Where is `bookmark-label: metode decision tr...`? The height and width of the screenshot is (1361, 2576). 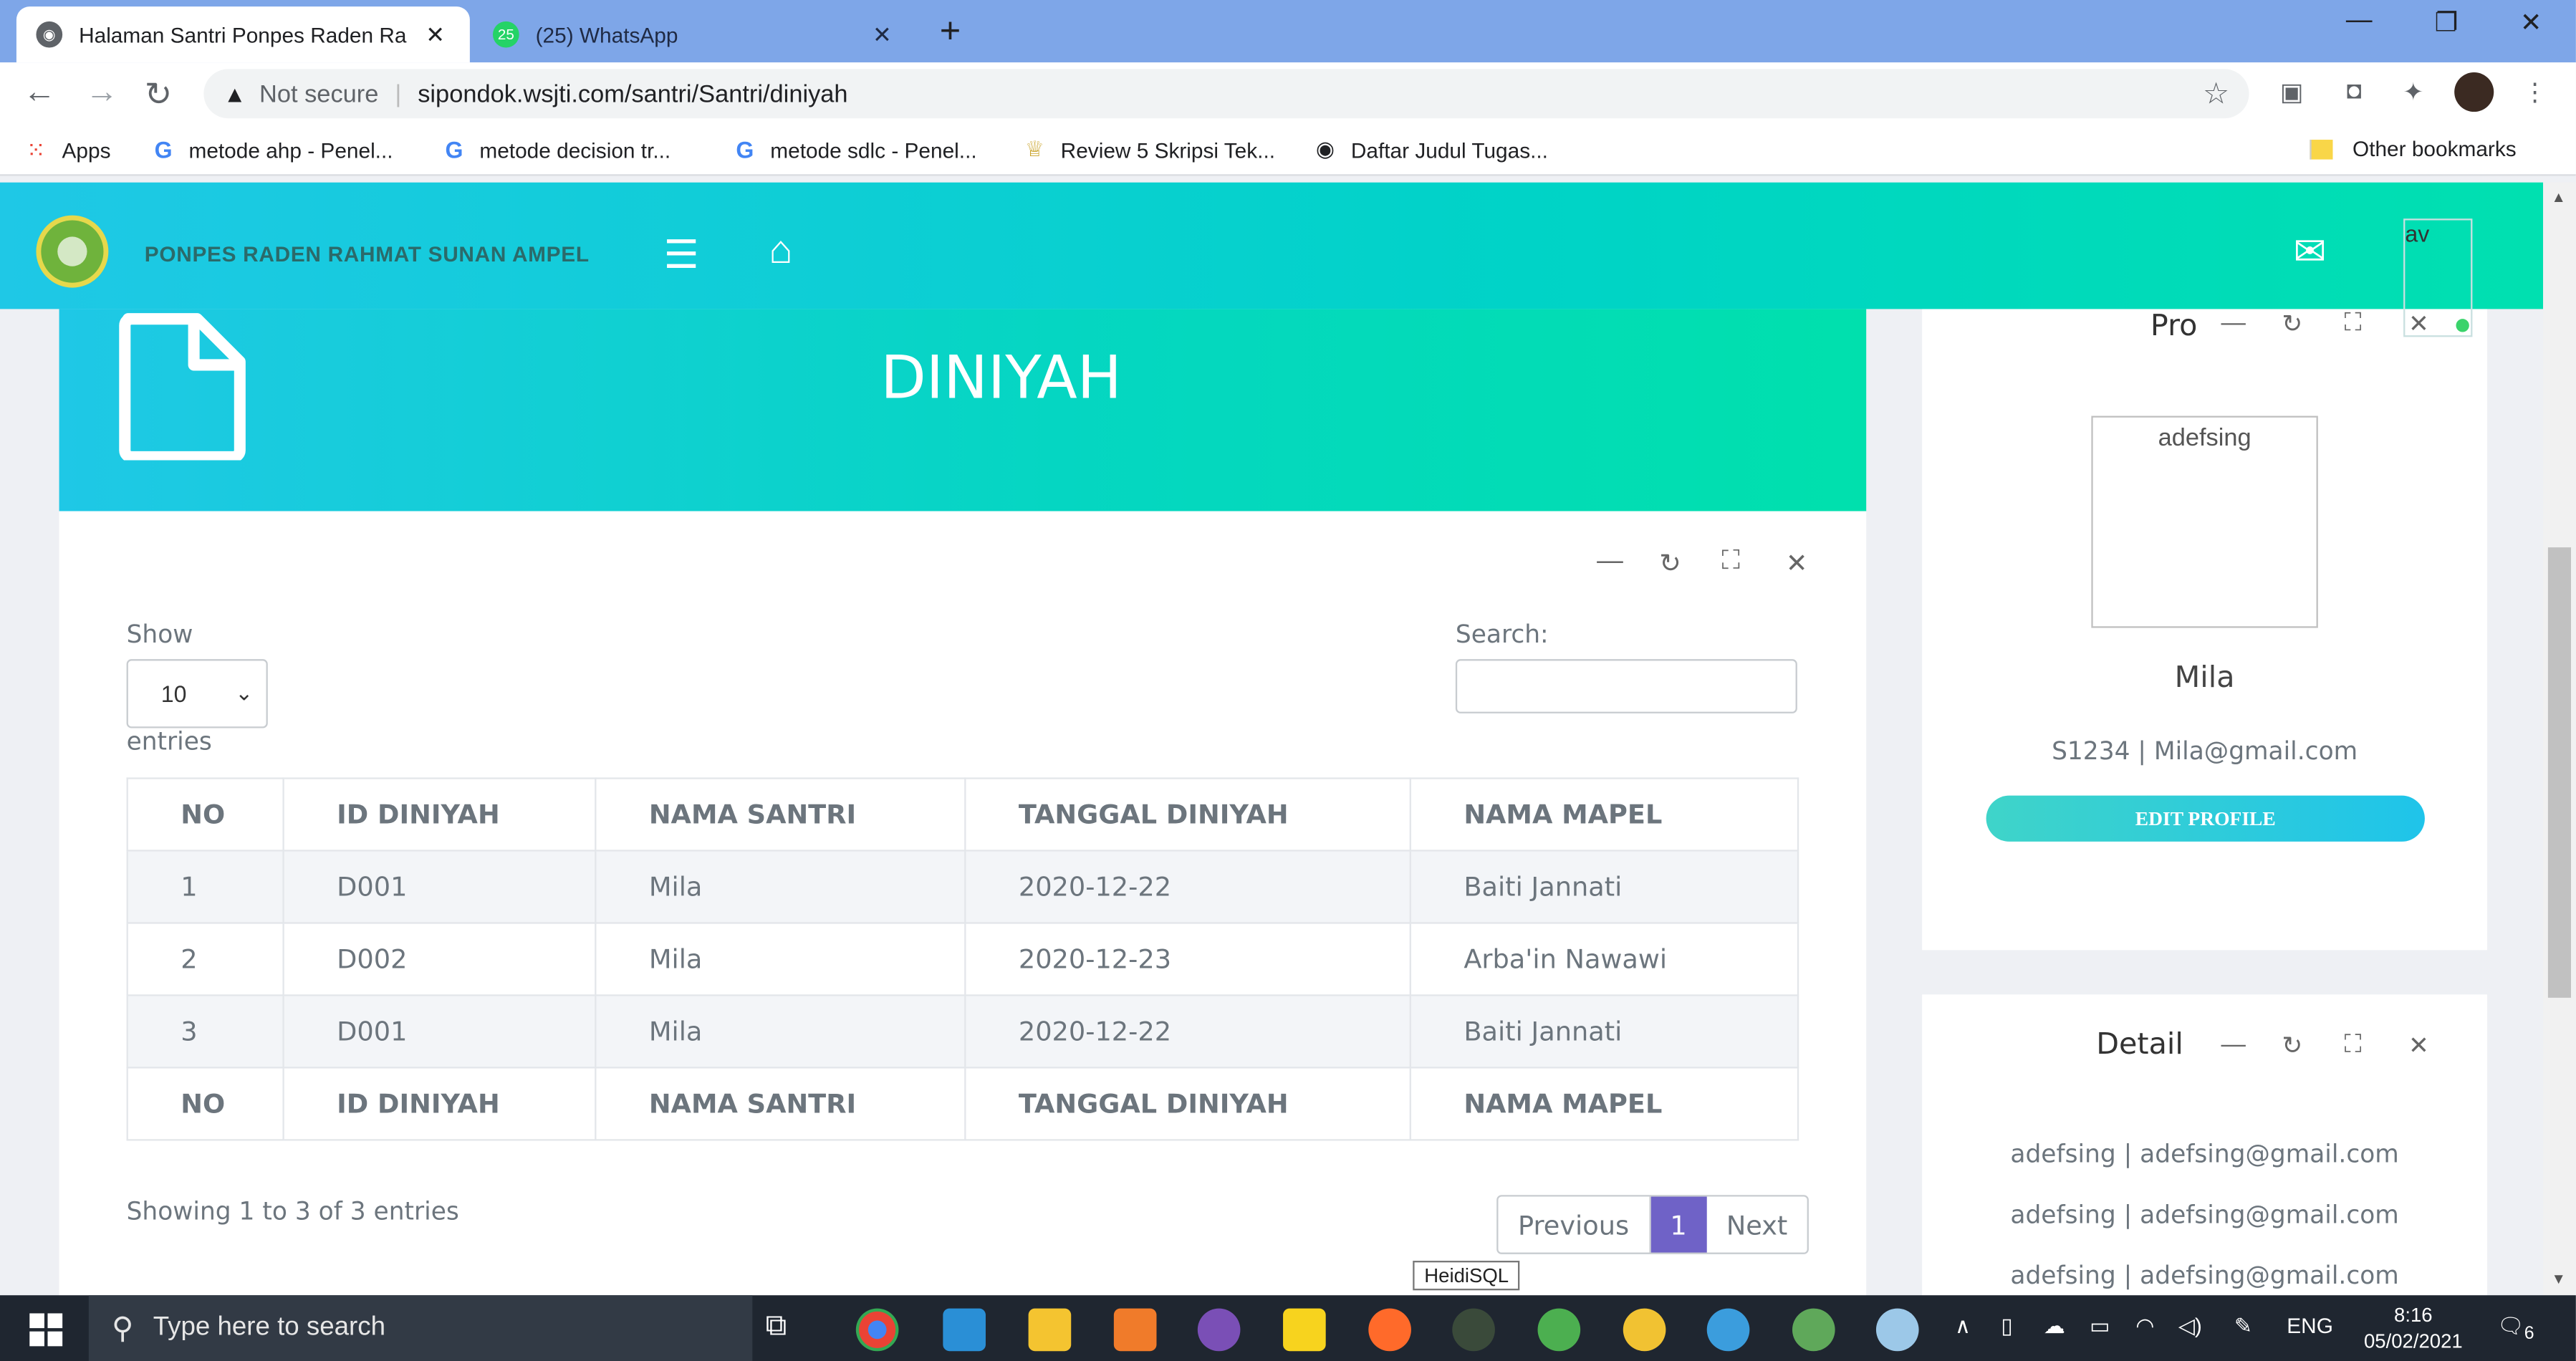
bookmark-label: metode decision tr... is located at coordinates (575, 150).